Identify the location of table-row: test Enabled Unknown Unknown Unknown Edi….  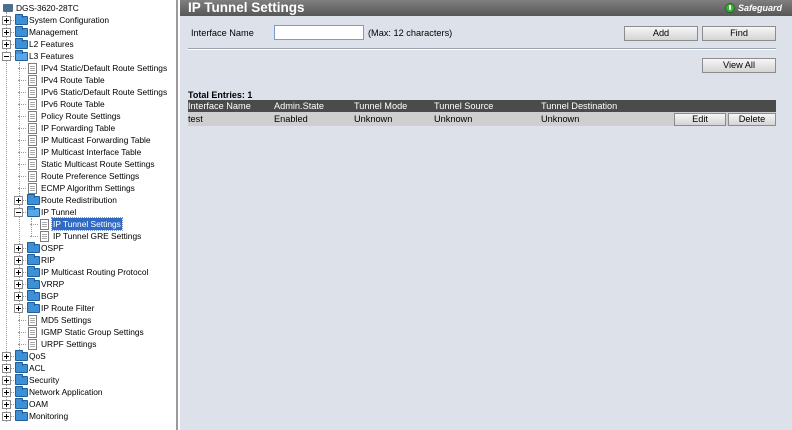
(482, 119).